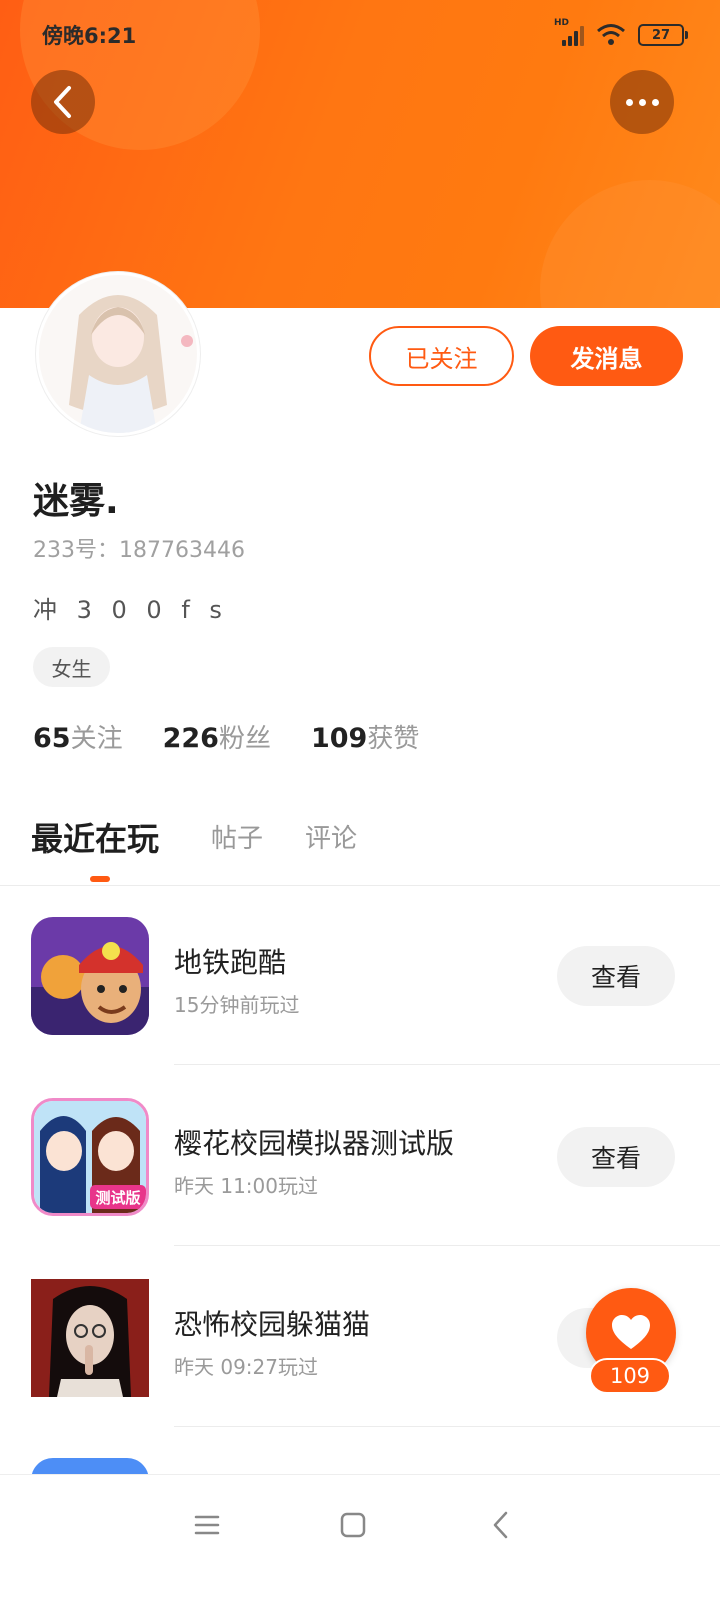 This screenshot has height=1600, width=720. Describe the element at coordinates (441, 356) in the screenshot. I see `followed-button: 已关注` at that location.